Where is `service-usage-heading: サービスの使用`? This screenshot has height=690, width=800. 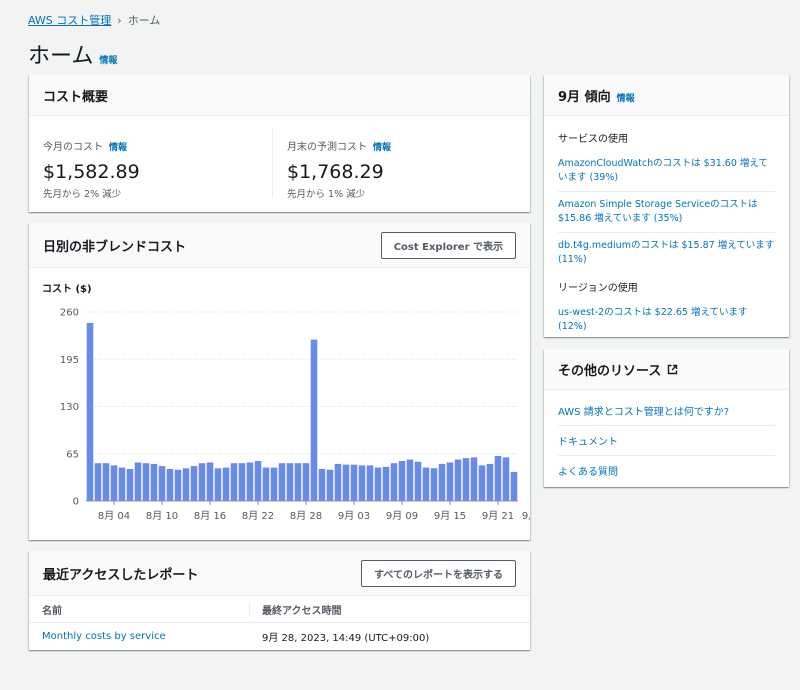
service-usage-heading: サービスの使用 is located at coordinates (593, 139).